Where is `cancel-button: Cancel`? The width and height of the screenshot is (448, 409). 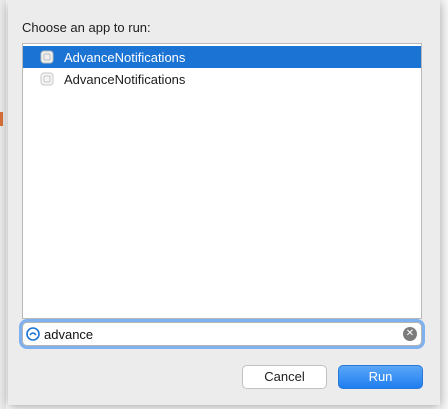
cancel-button: Cancel is located at coordinates (284, 377).